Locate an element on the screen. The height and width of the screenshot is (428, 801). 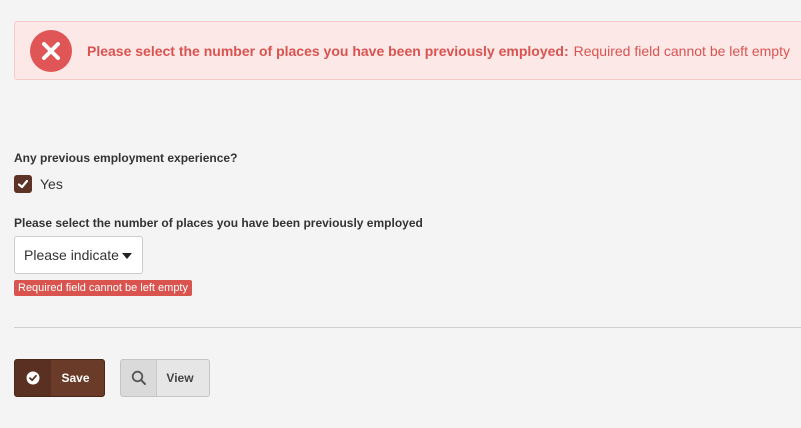
error-x-icon is located at coordinates (51, 51).